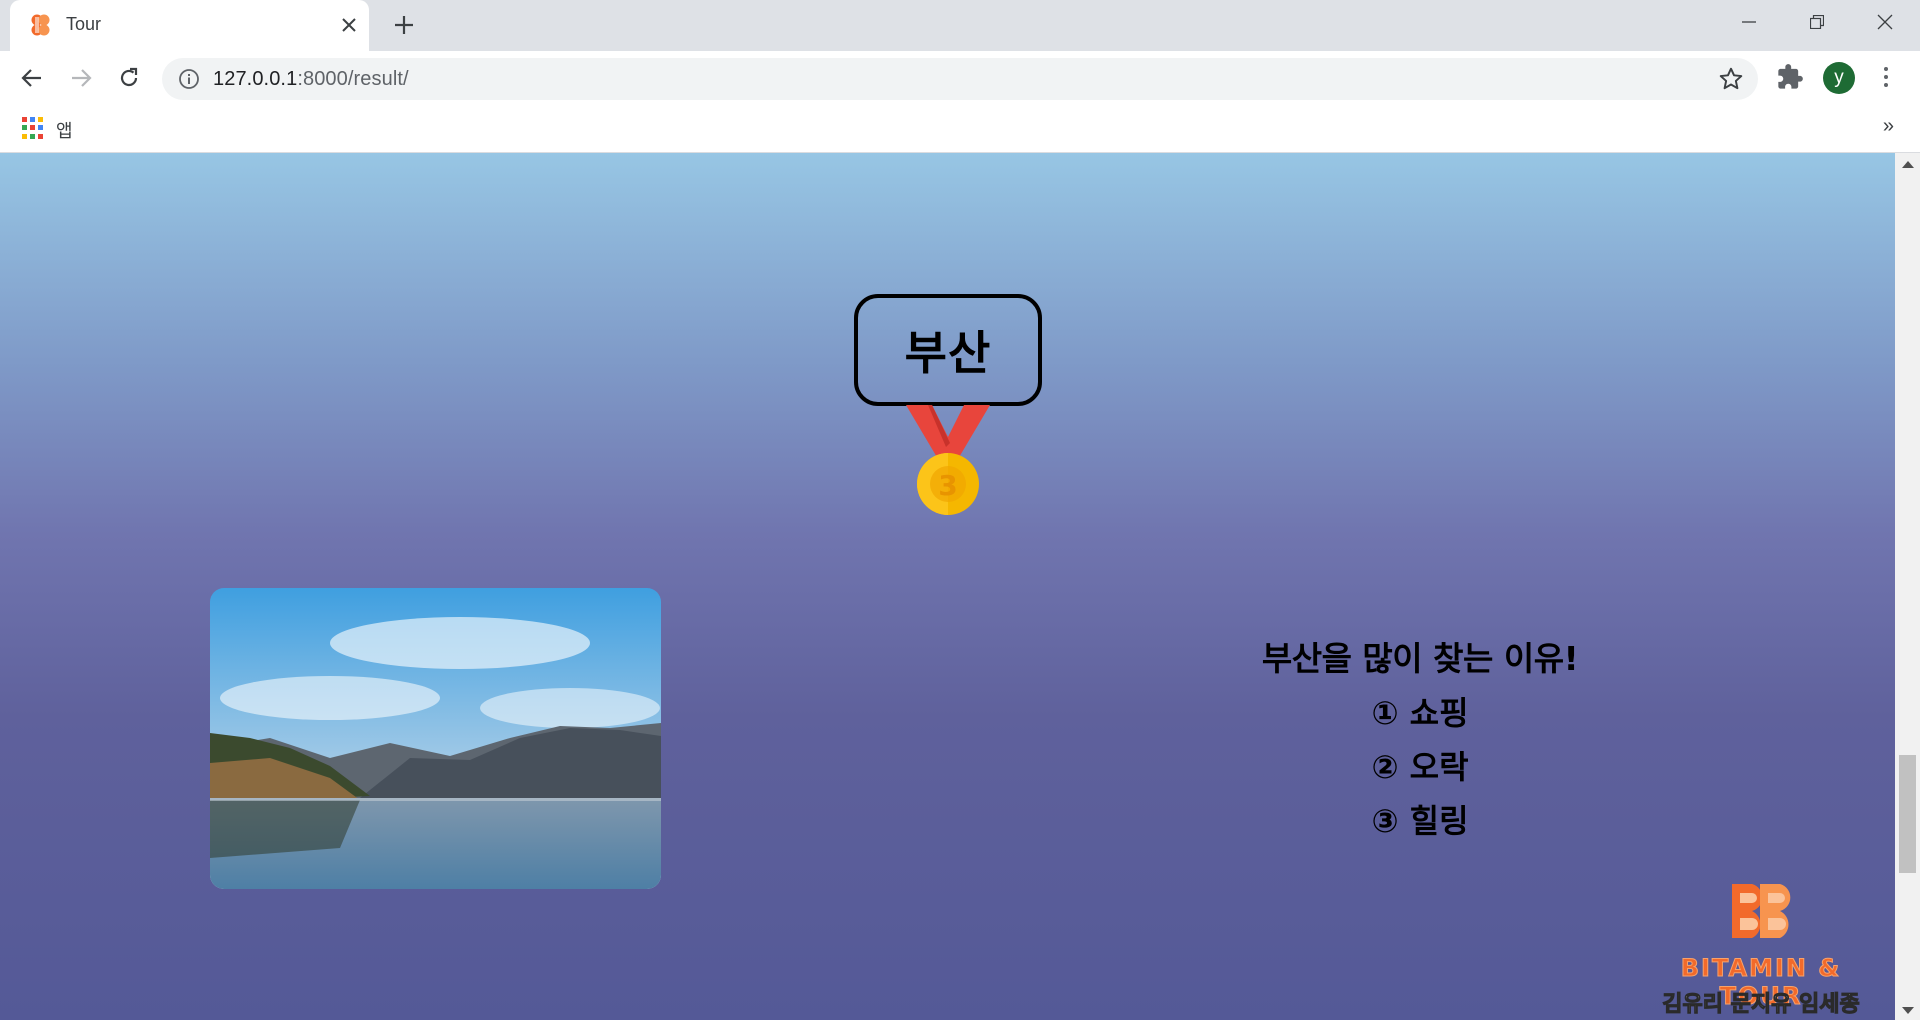  I want to click on new-tab-button, so click(404, 25).